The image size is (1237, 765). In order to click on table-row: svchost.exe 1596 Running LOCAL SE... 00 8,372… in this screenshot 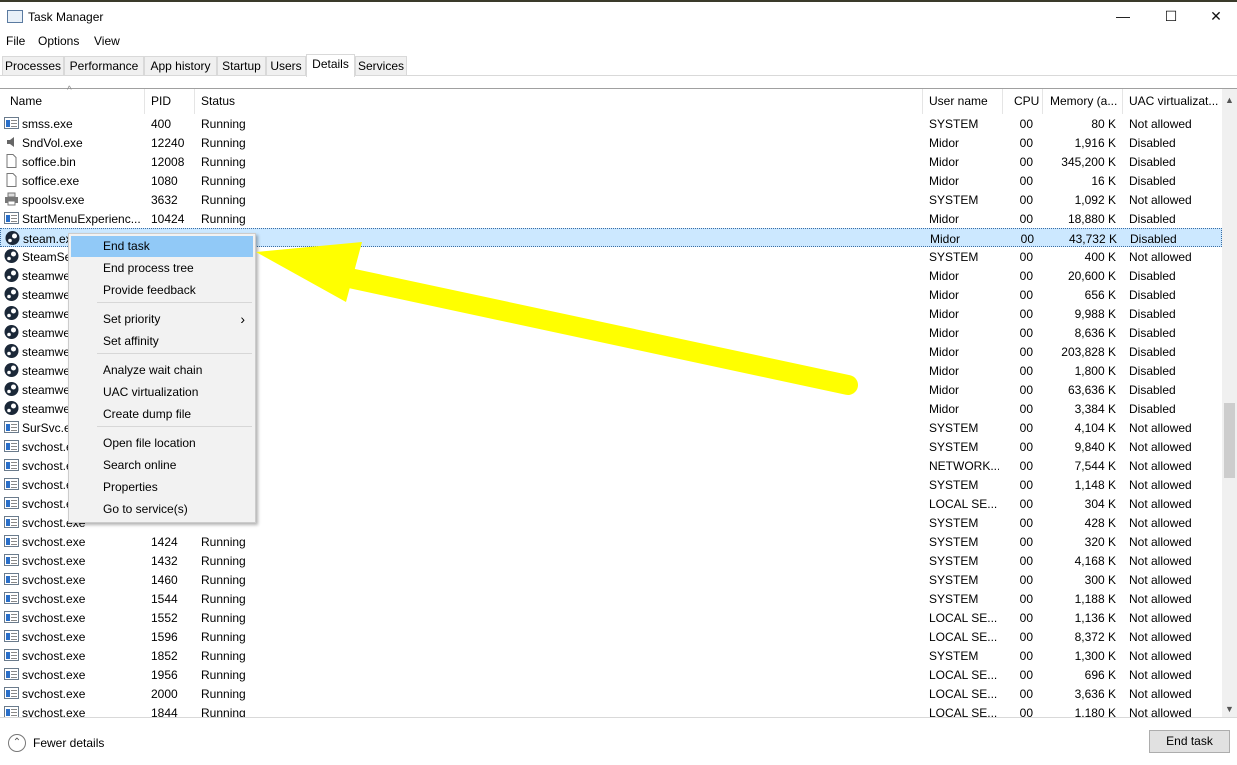, I will do `click(611, 636)`.